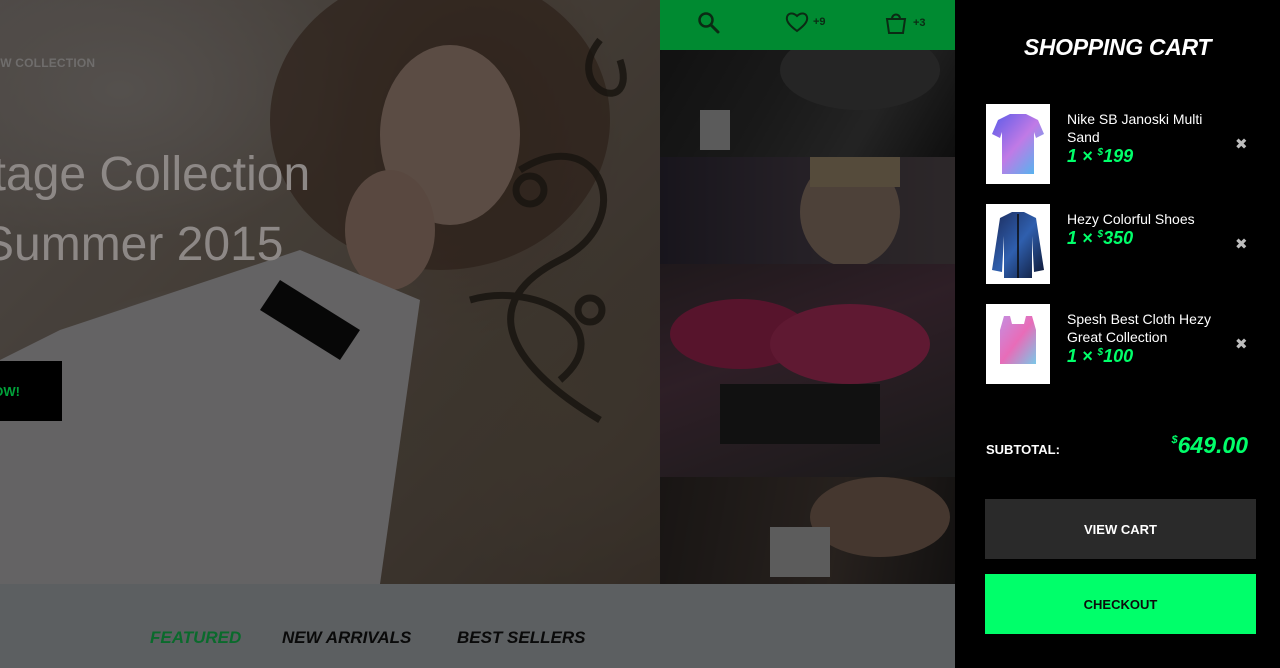 The image size is (1280, 668). Describe the element at coordinates (1118, 156) in the screenshot. I see `cart-item-amount: 199` at that location.